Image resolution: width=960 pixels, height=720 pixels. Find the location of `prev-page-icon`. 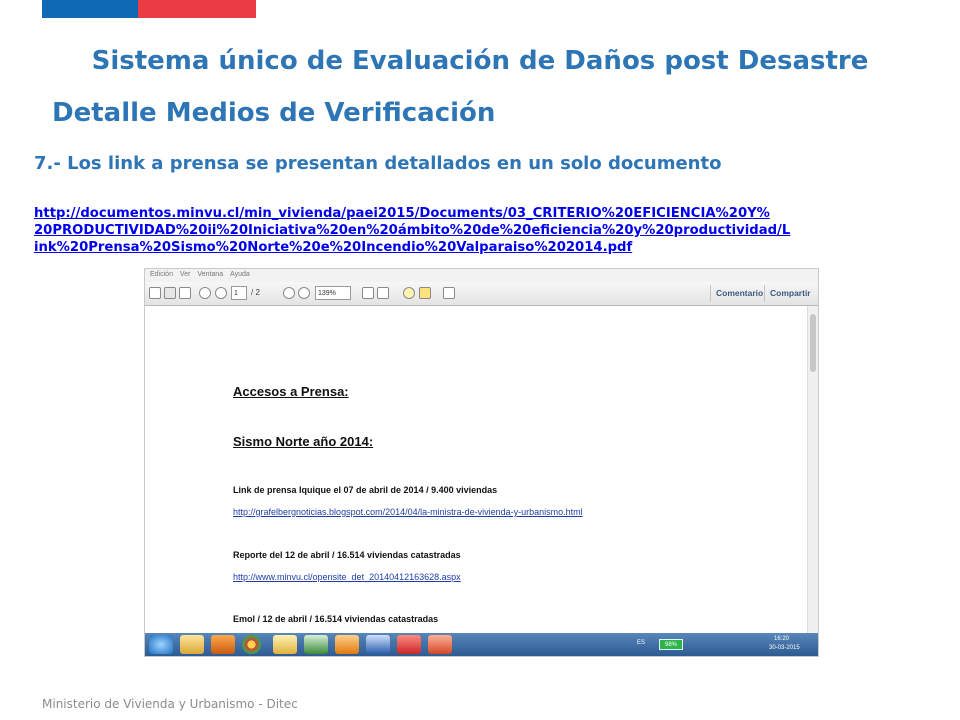

prev-page-icon is located at coordinates (205, 293).